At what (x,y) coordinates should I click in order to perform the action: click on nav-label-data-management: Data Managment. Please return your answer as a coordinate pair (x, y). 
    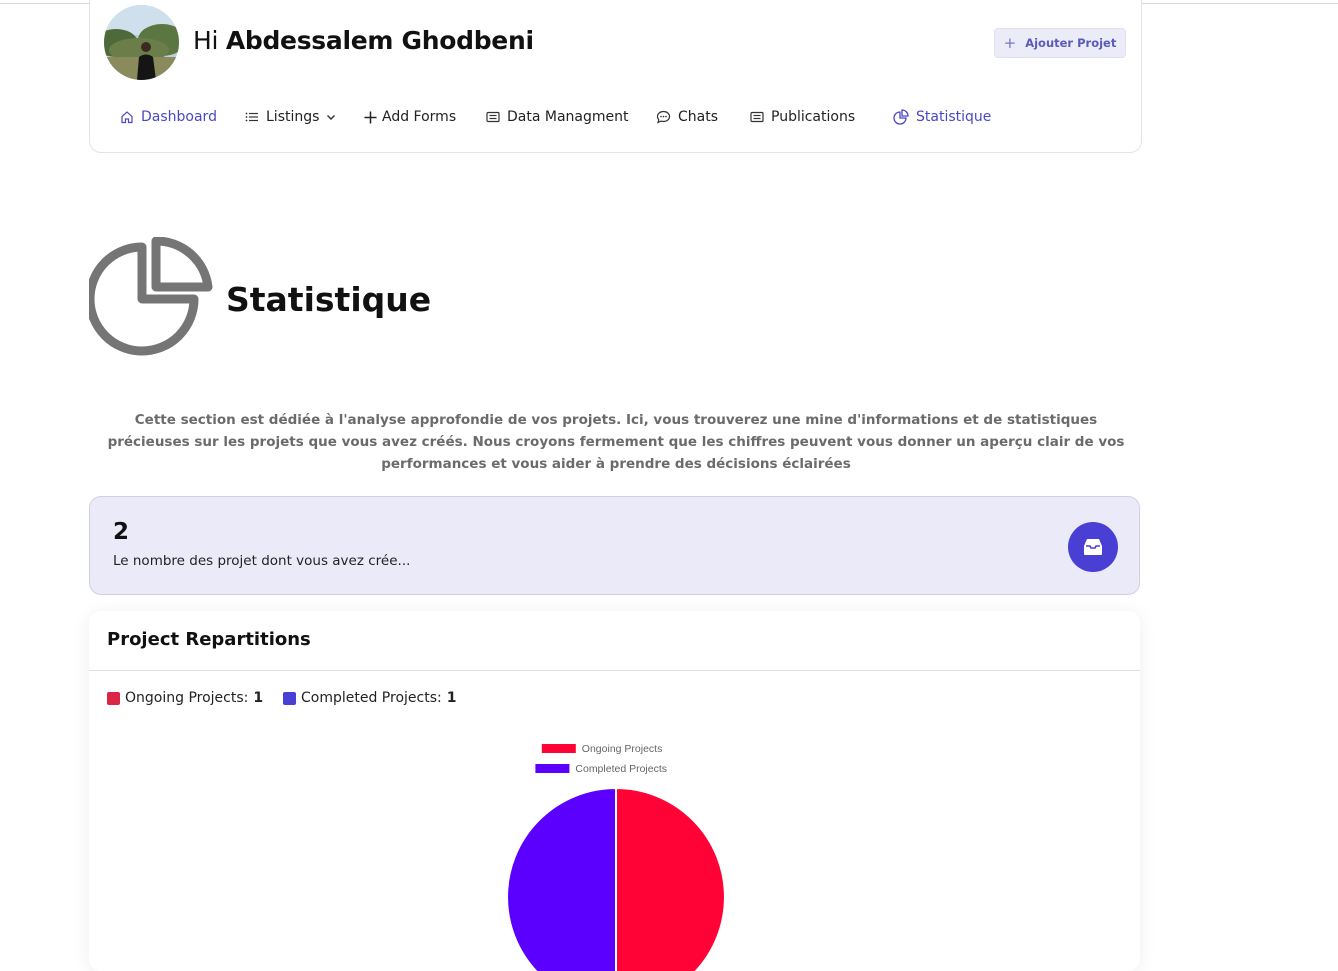
    Looking at the image, I should click on (568, 117).